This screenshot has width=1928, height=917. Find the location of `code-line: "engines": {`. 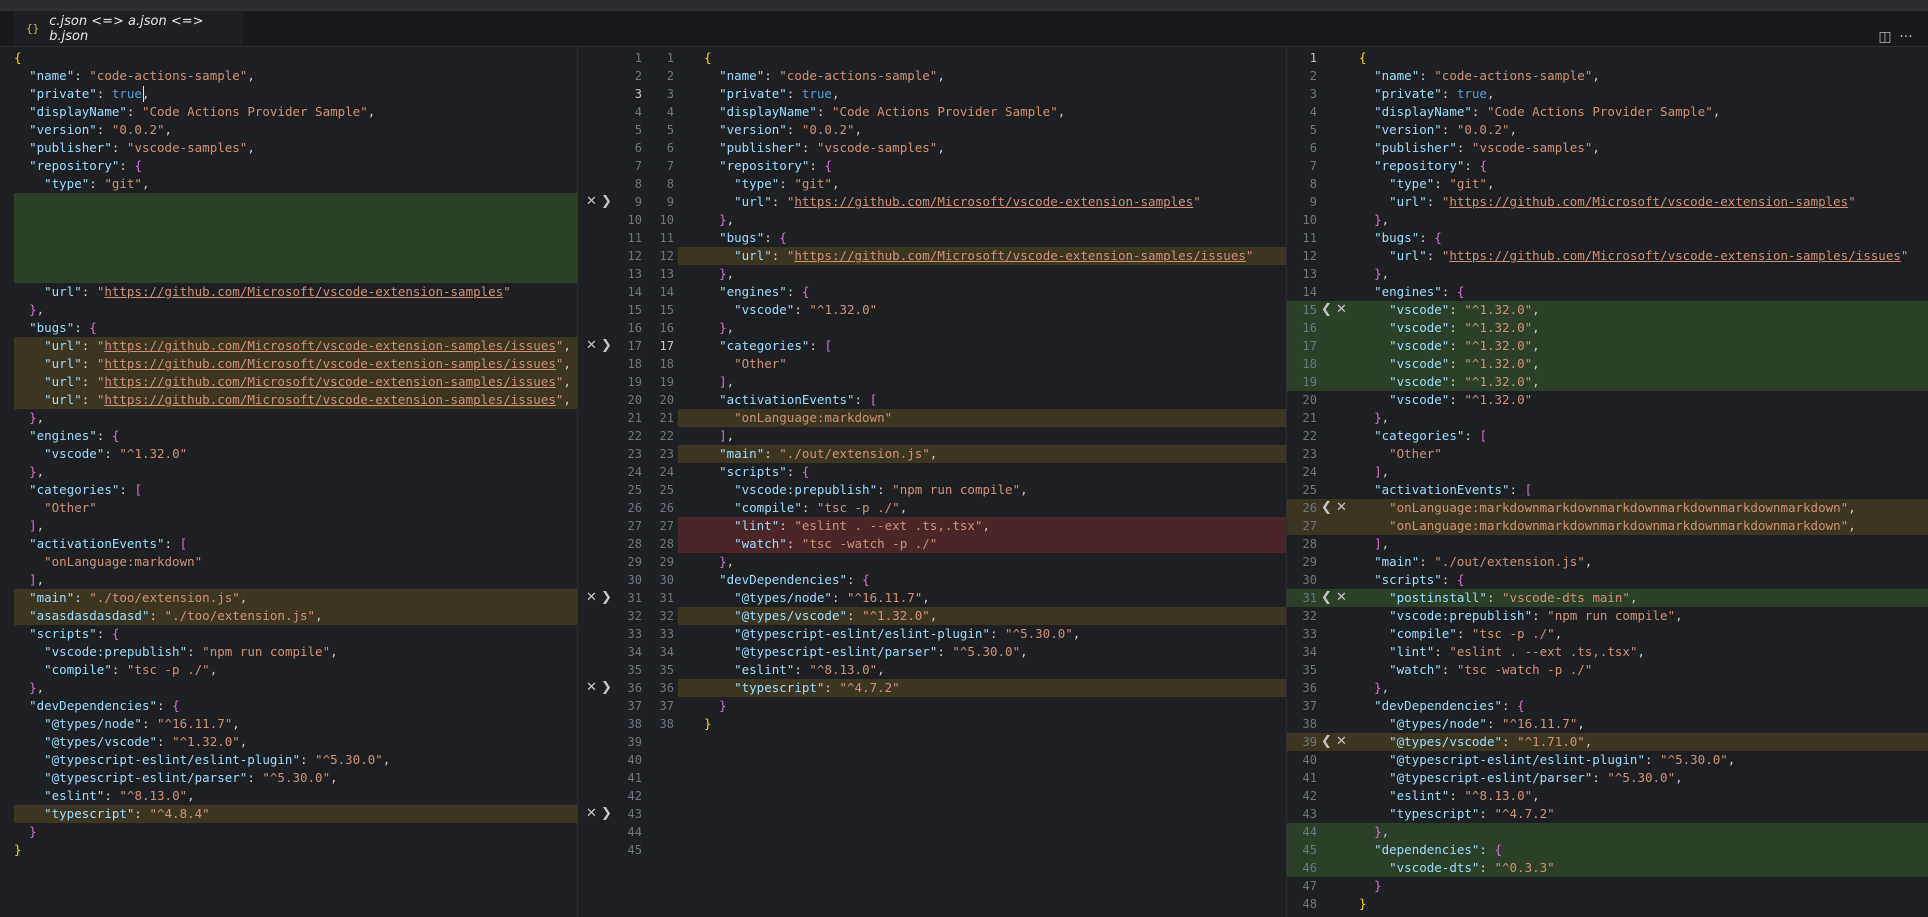

code-line: "engines": { is located at coordinates (756, 292).